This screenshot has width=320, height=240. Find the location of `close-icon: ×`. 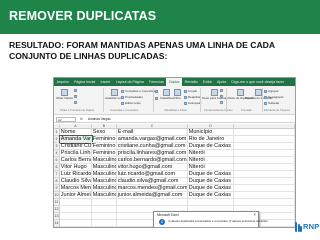

close-icon: × is located at coordinates (254, 214).